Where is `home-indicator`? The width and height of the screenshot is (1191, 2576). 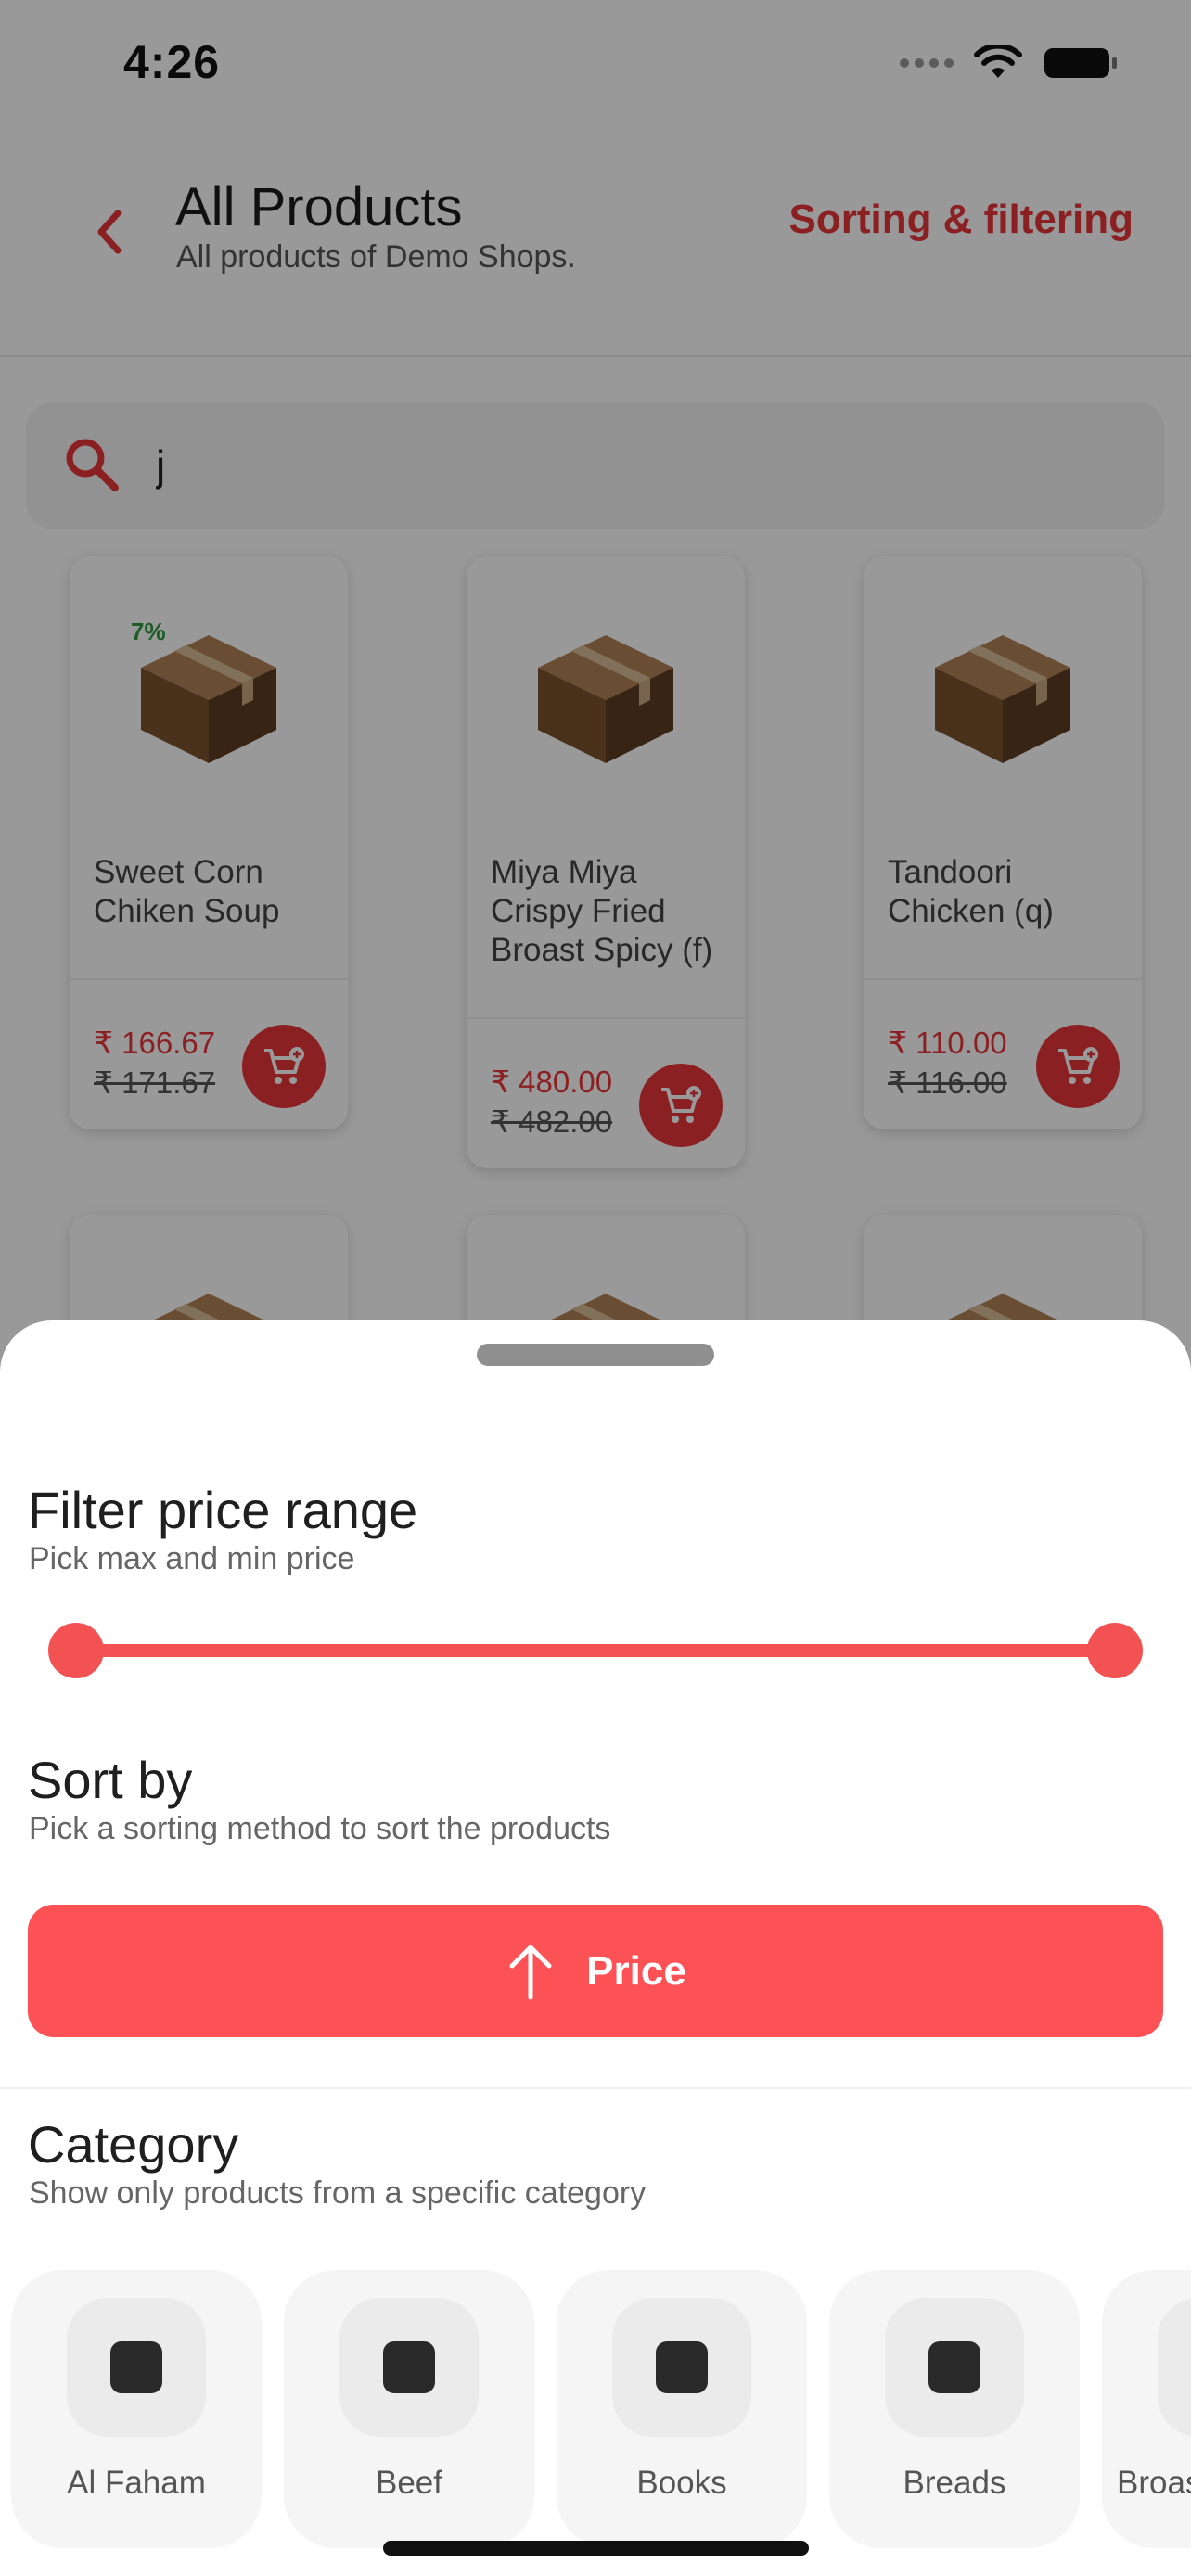
home-indicator is located at coordinates (596, 2548).